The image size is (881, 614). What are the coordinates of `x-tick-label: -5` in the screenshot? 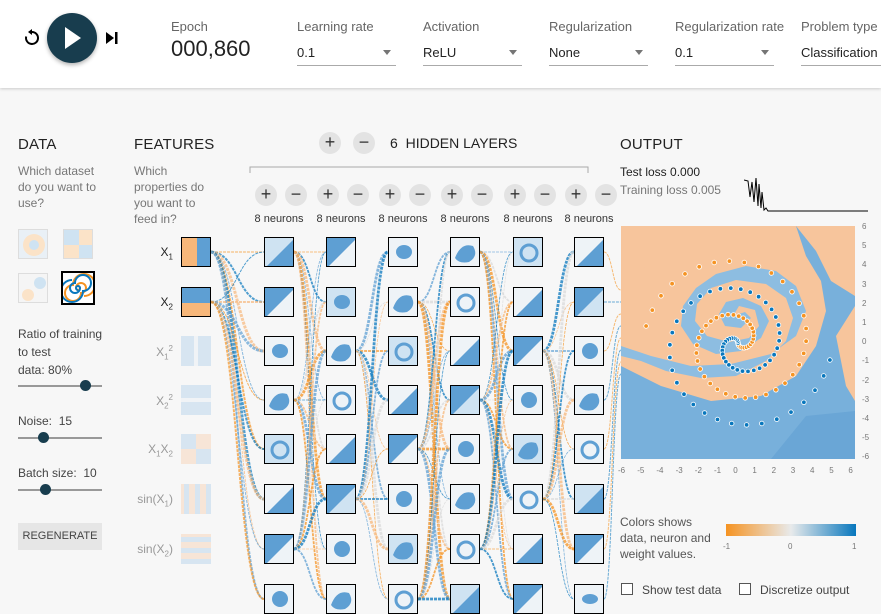 It's located at (641, 470).